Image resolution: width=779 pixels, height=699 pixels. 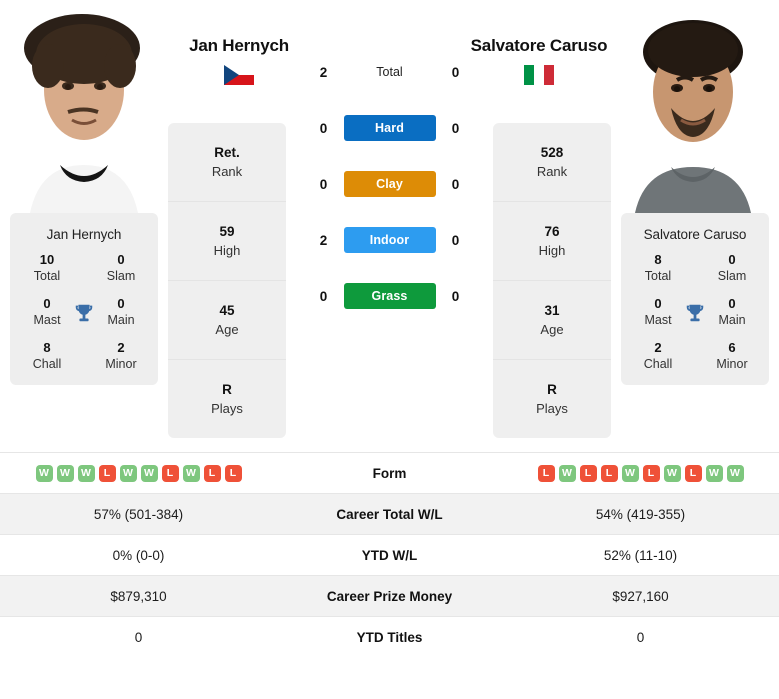 What do you see at coordinates (121, 356) in the screenshot?
I see `left-titles-minor: 2 Minor` at bounding box center [121, 356].